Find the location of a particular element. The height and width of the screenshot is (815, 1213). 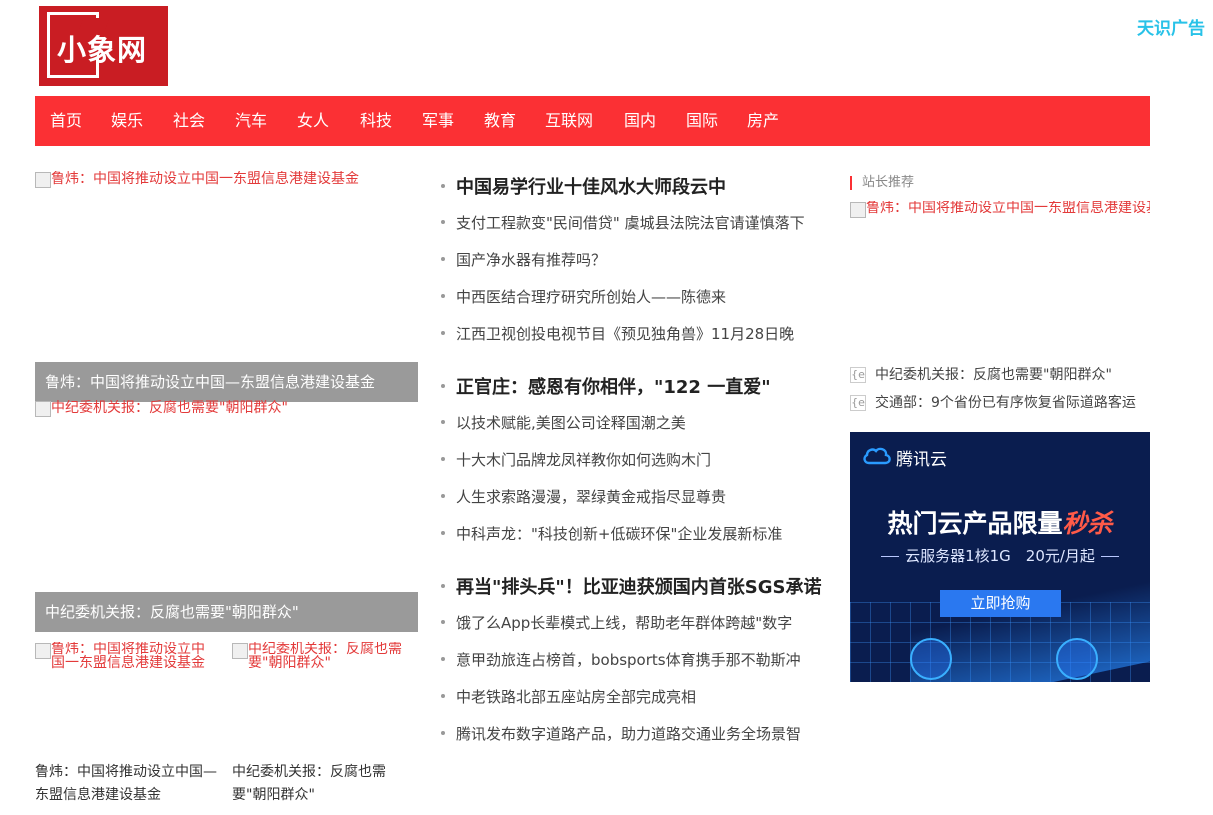

ad-headline: 热门云产品限量秒杀 is located at coordinates (1000, 523).